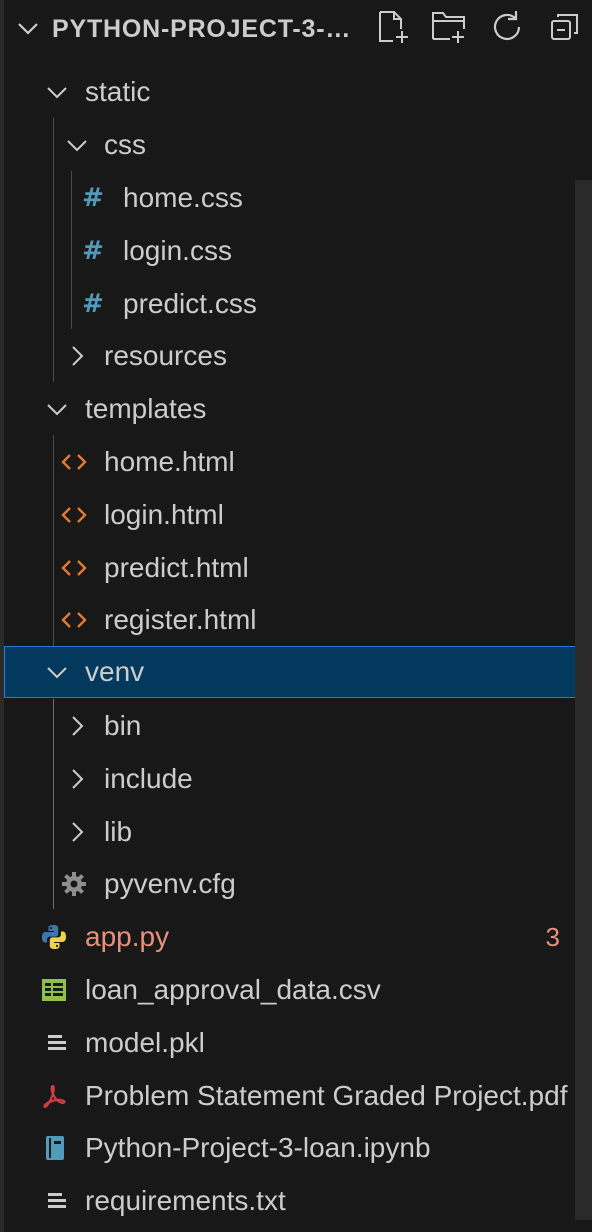 The height and width of the screenshot is (1232, 592). I want to click on tree-item-label: Python-Project-3-loan.ipynb, so click(258, 1147).